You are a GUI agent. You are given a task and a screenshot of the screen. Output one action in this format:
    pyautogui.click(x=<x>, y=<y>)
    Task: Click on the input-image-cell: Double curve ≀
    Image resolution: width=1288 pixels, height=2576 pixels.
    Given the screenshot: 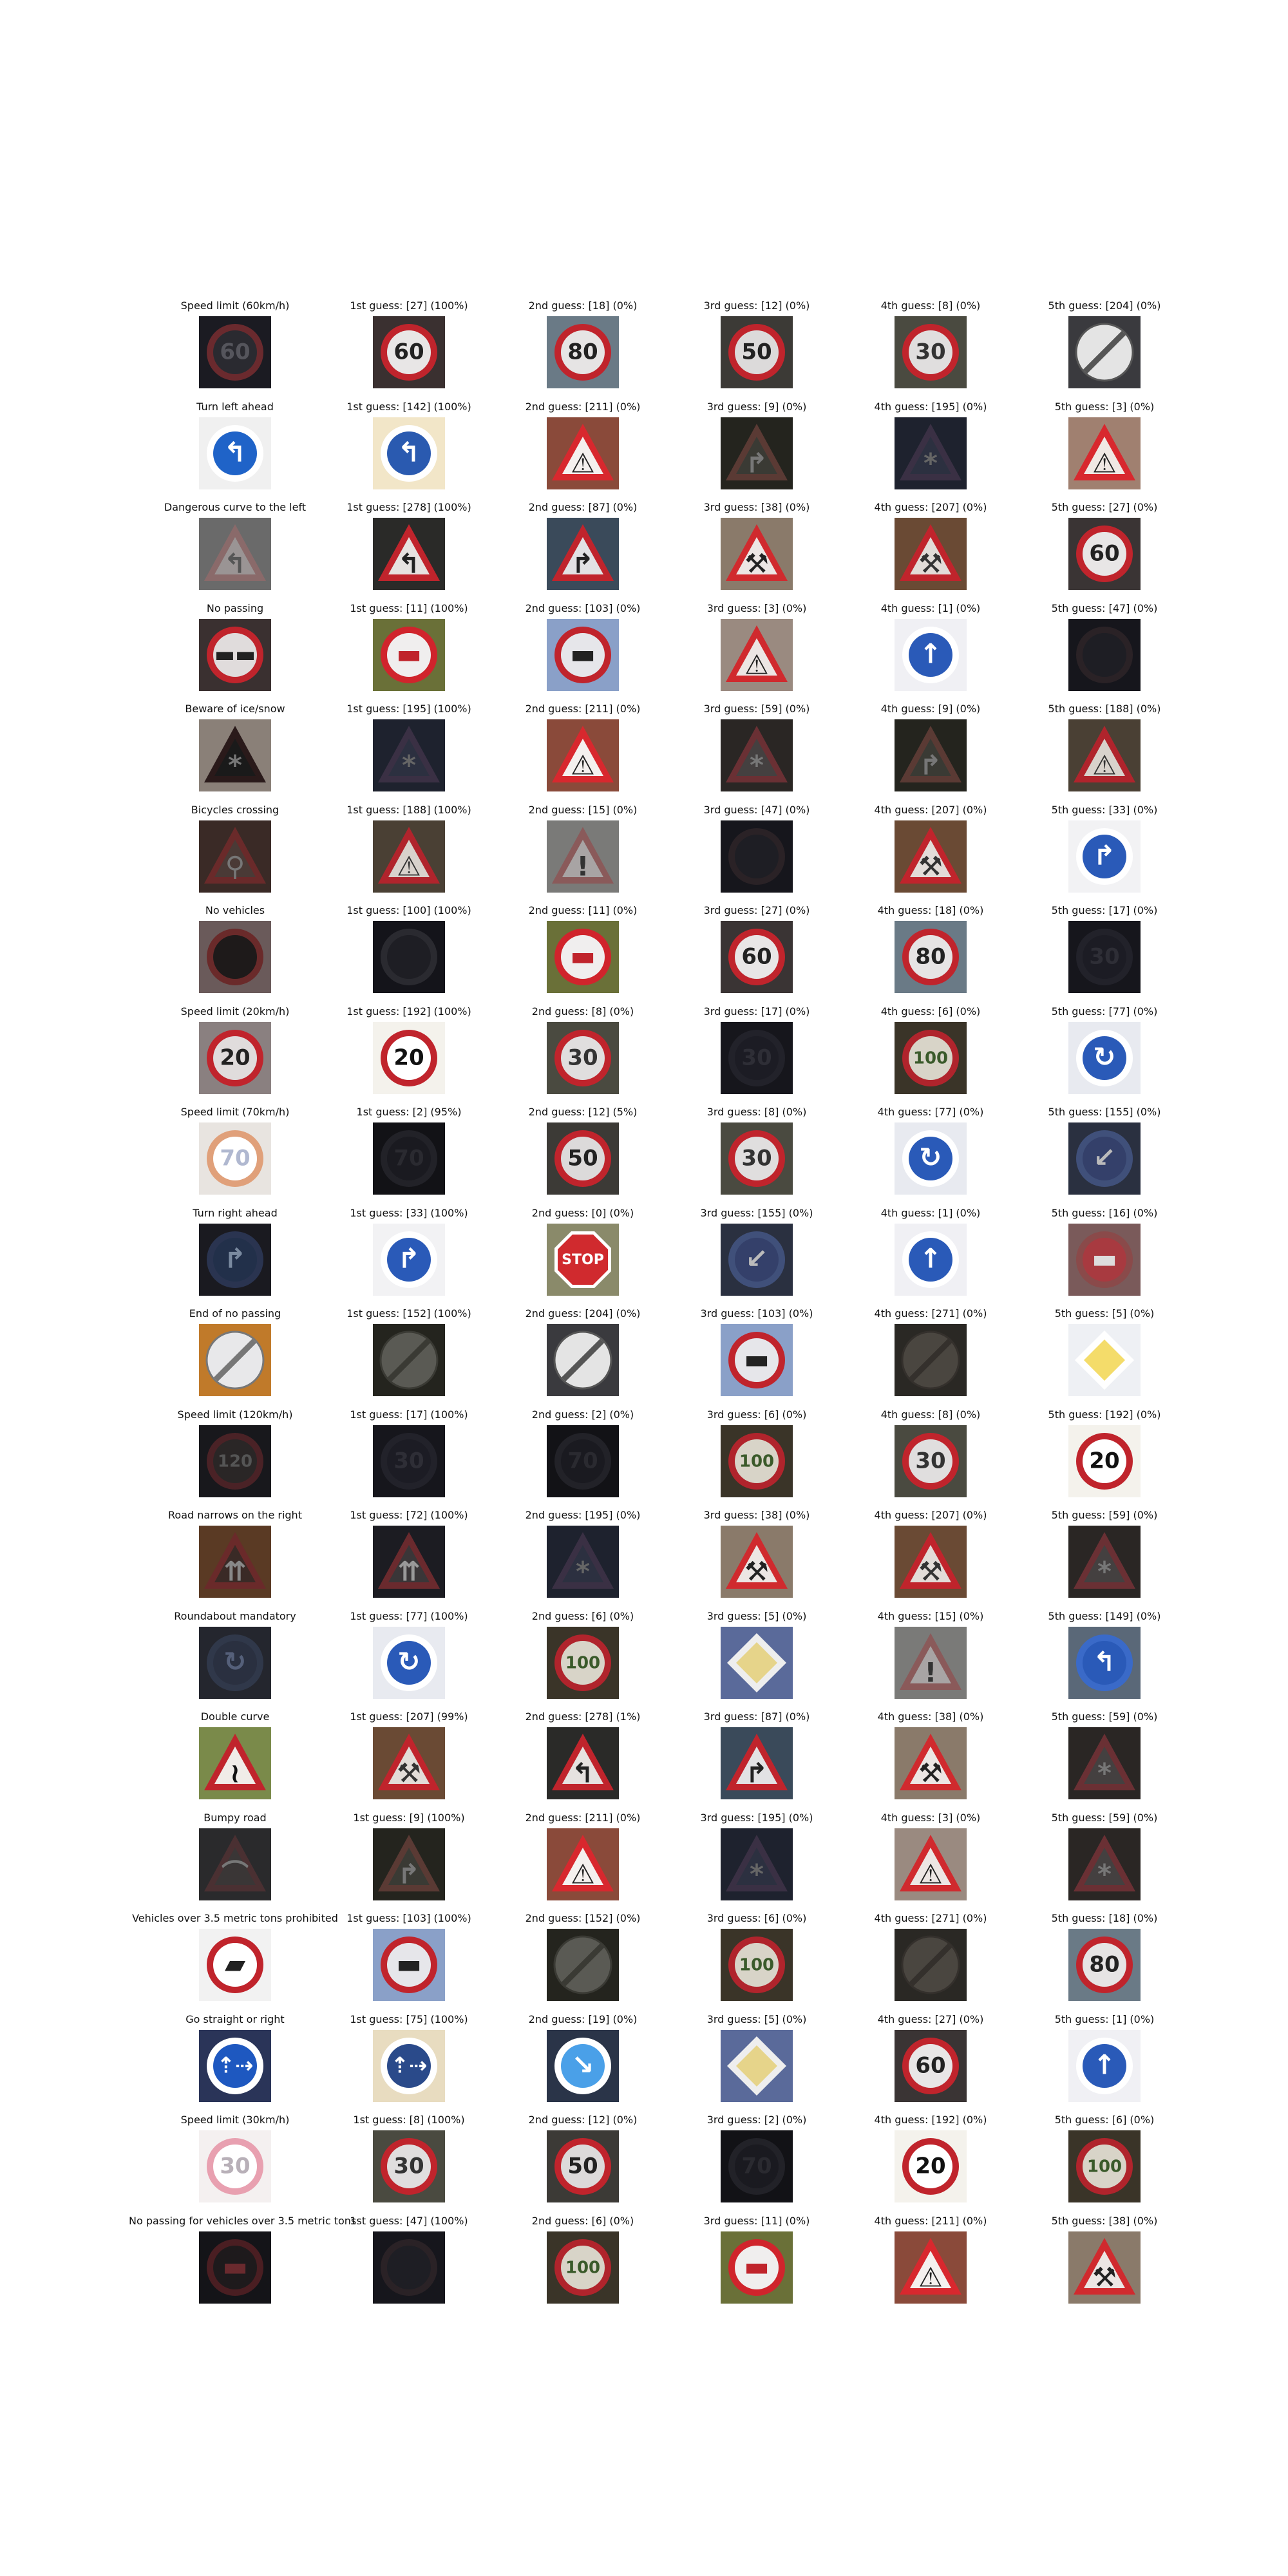 What is the action you would take?
    pyautogui.click(x=235, y=1759)
    